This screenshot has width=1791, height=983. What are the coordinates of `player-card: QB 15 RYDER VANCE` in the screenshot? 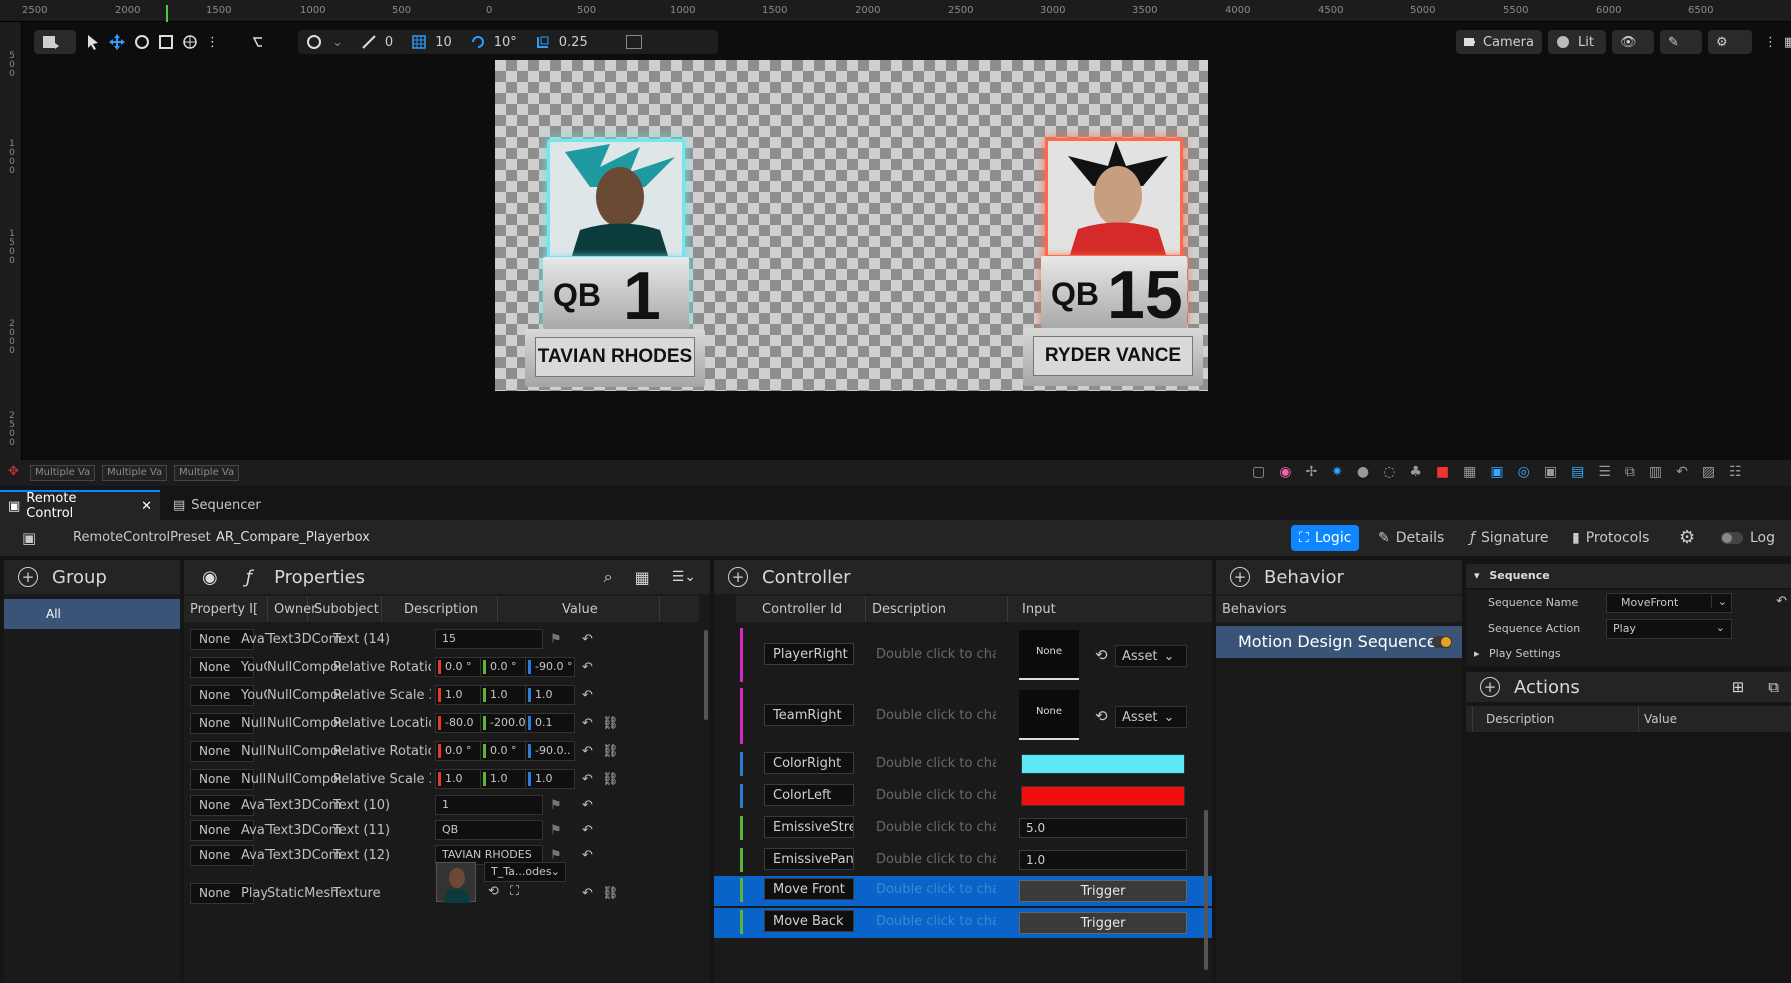 It's located at (1113, 263).